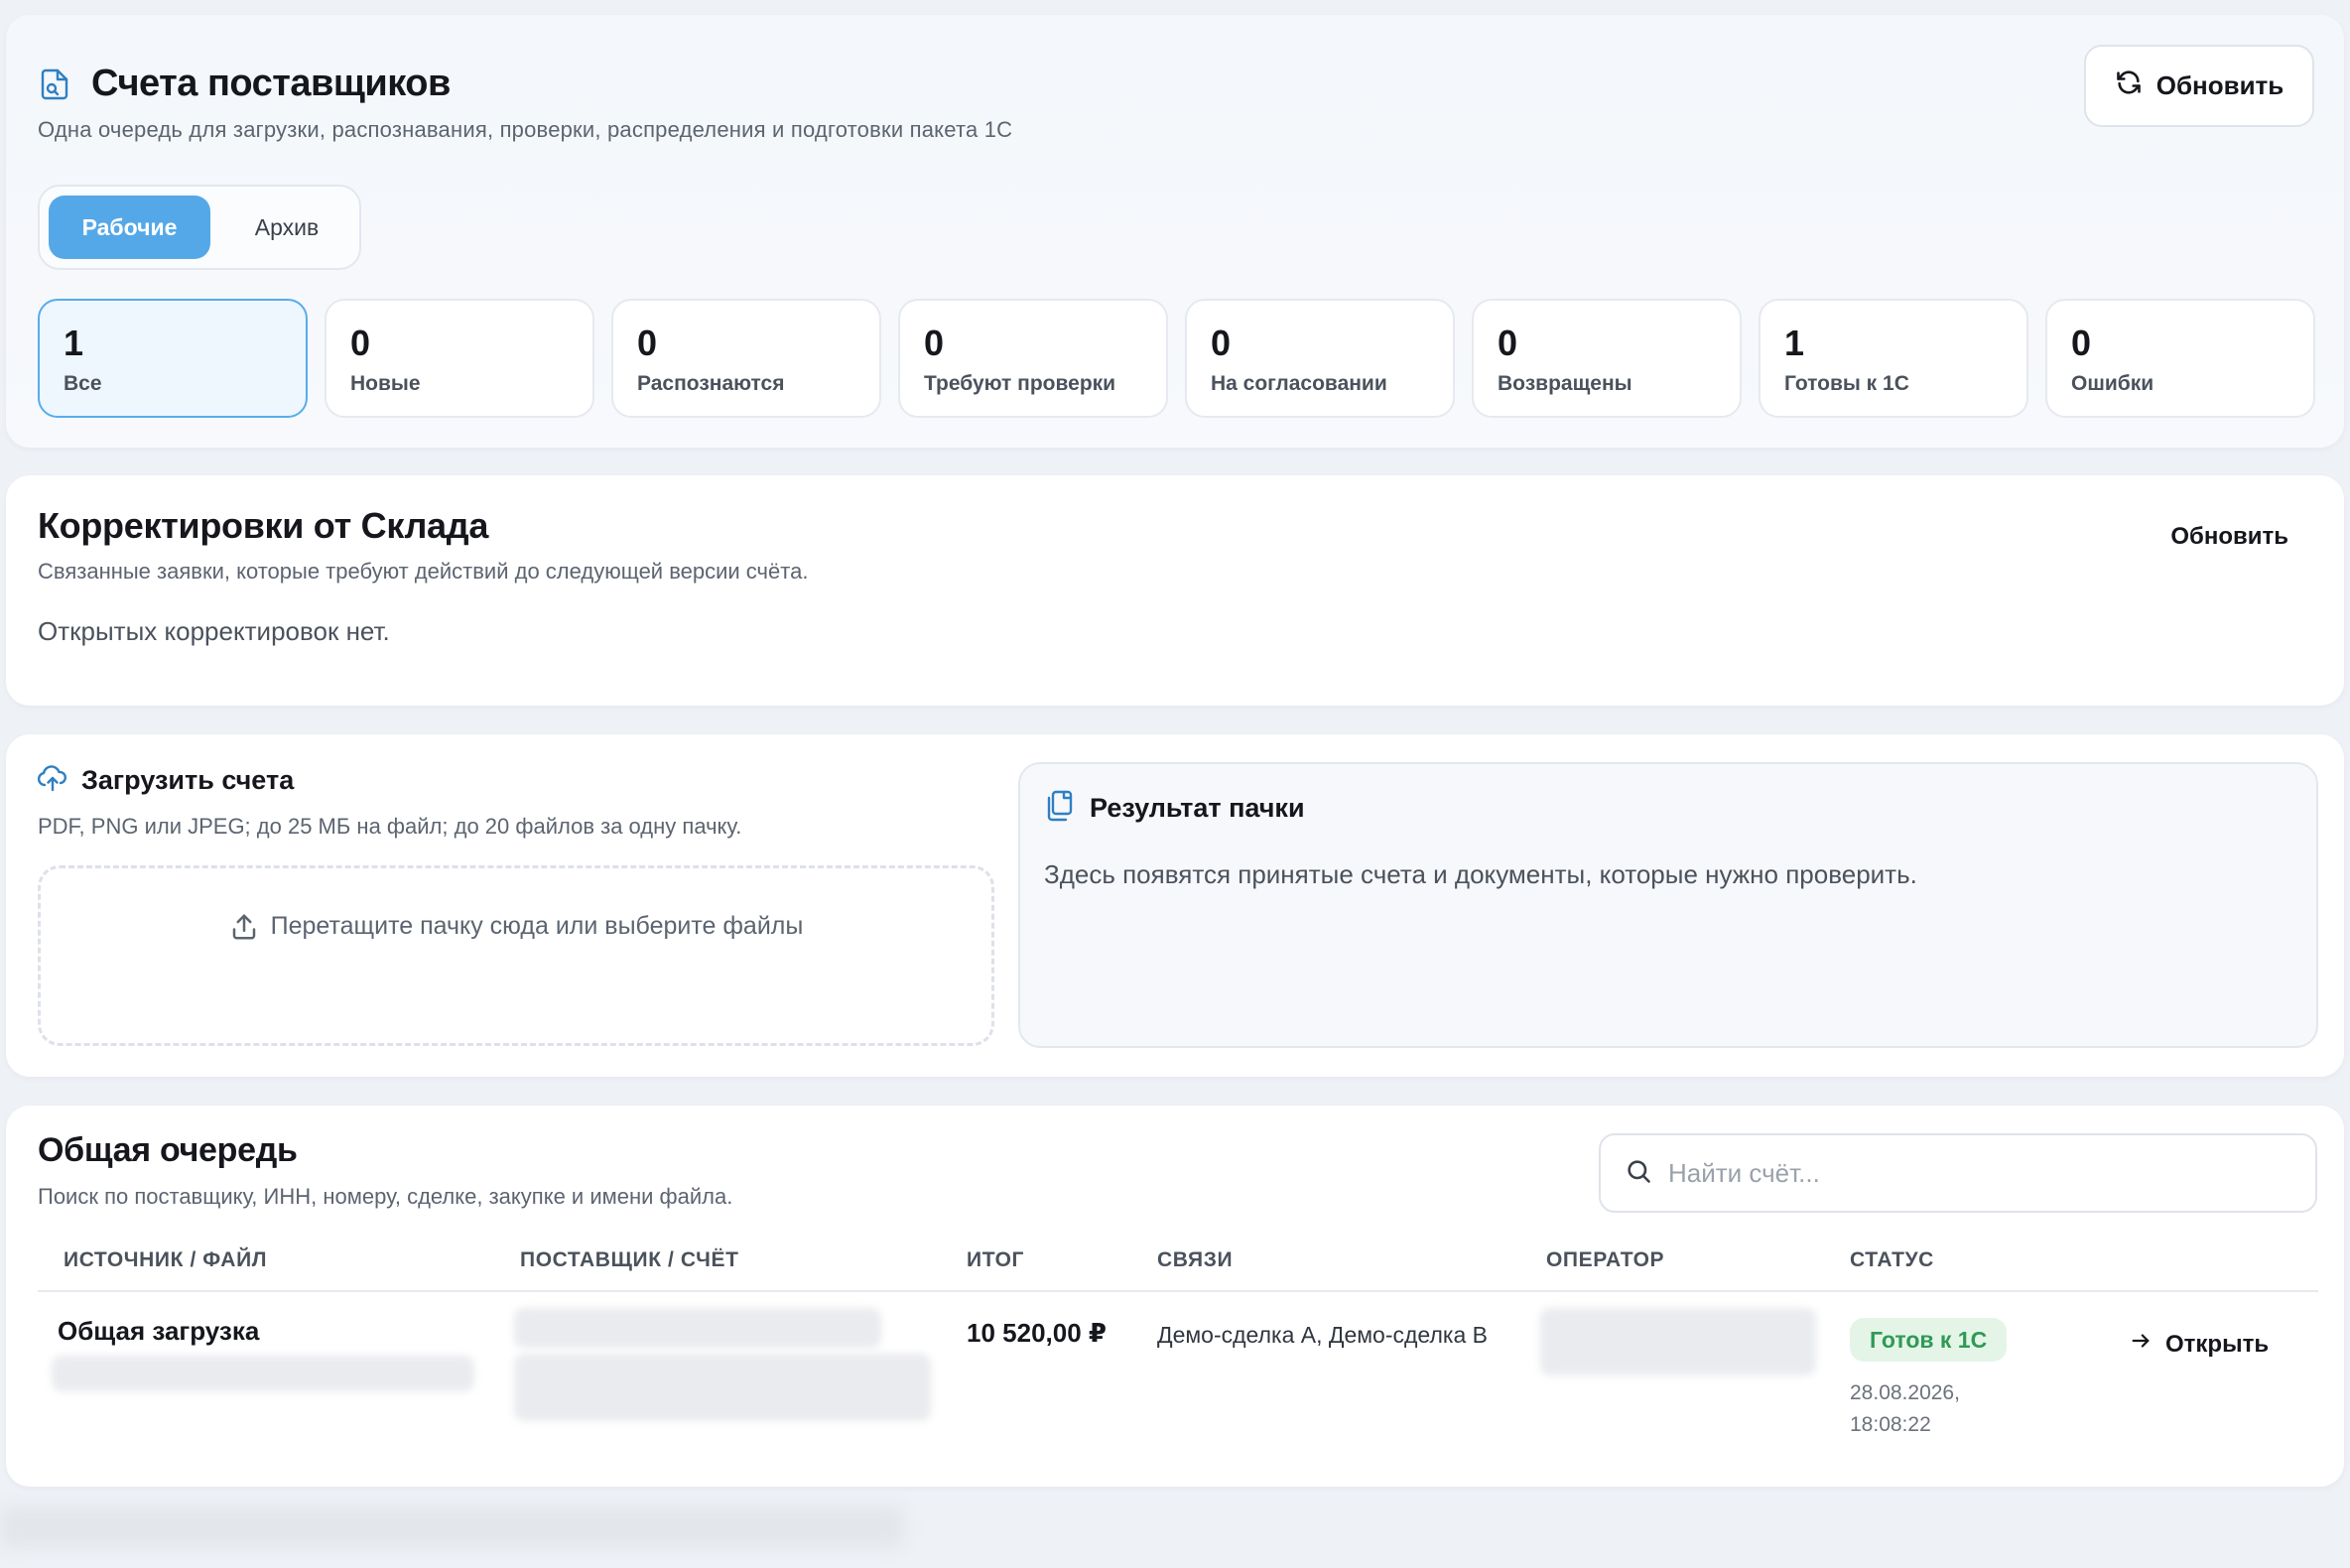 The image size is (2350, 1568). What do you see at coordinates (452, 1527) in the screenshot?
I see `redacted-footer` at bounding box center [452, 1527].